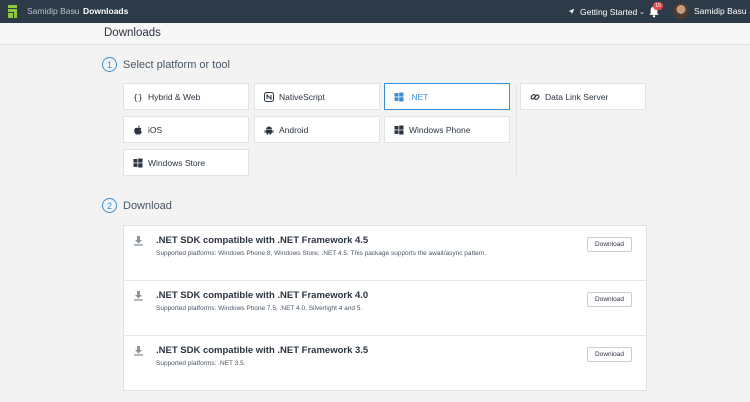  What do you see at coordinates (109, 64) in the screenshot?
I see `step-number: 1` at bounding box center [109, 64].